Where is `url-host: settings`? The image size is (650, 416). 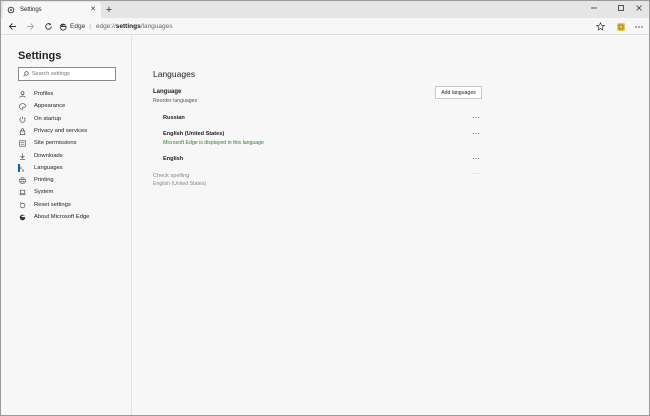
url-host: settings is located at coordinates (128, 26).